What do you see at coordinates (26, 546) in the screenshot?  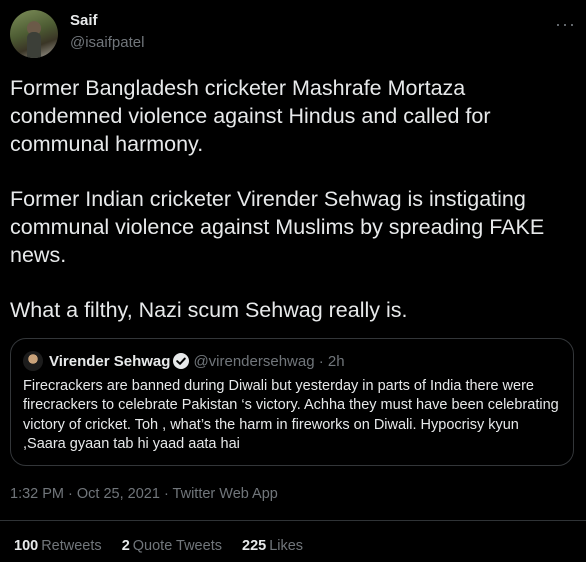 I see `retweets-count: 100` at bounding box center [26, 546].